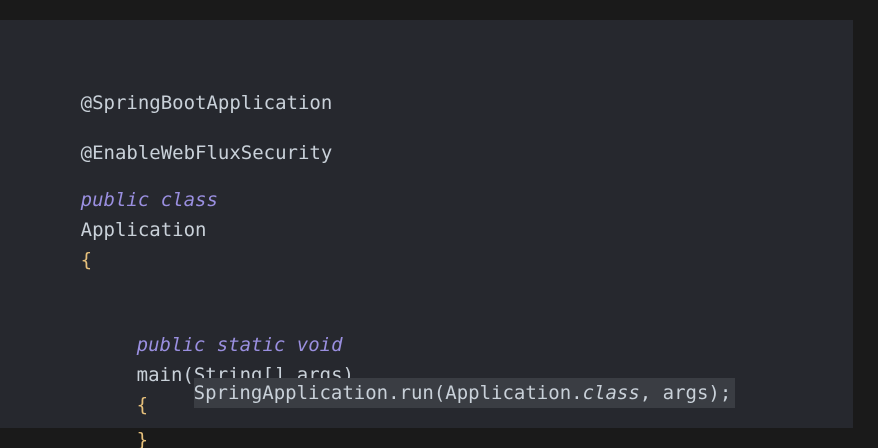 The height and width of the screenshot is (448, 878). What do you see at coordinates (611, 393) in the screenshot?
I see `class-keyword: class` at bounding box center [611, 393].